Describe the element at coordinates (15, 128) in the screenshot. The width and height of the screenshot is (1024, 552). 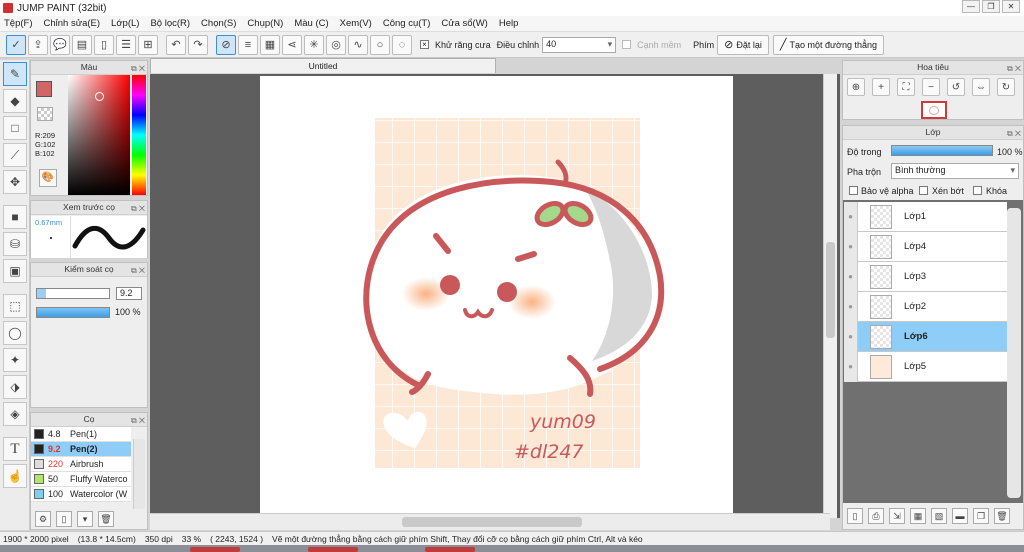
I see `rectangle-tool-icon: □` at that location.